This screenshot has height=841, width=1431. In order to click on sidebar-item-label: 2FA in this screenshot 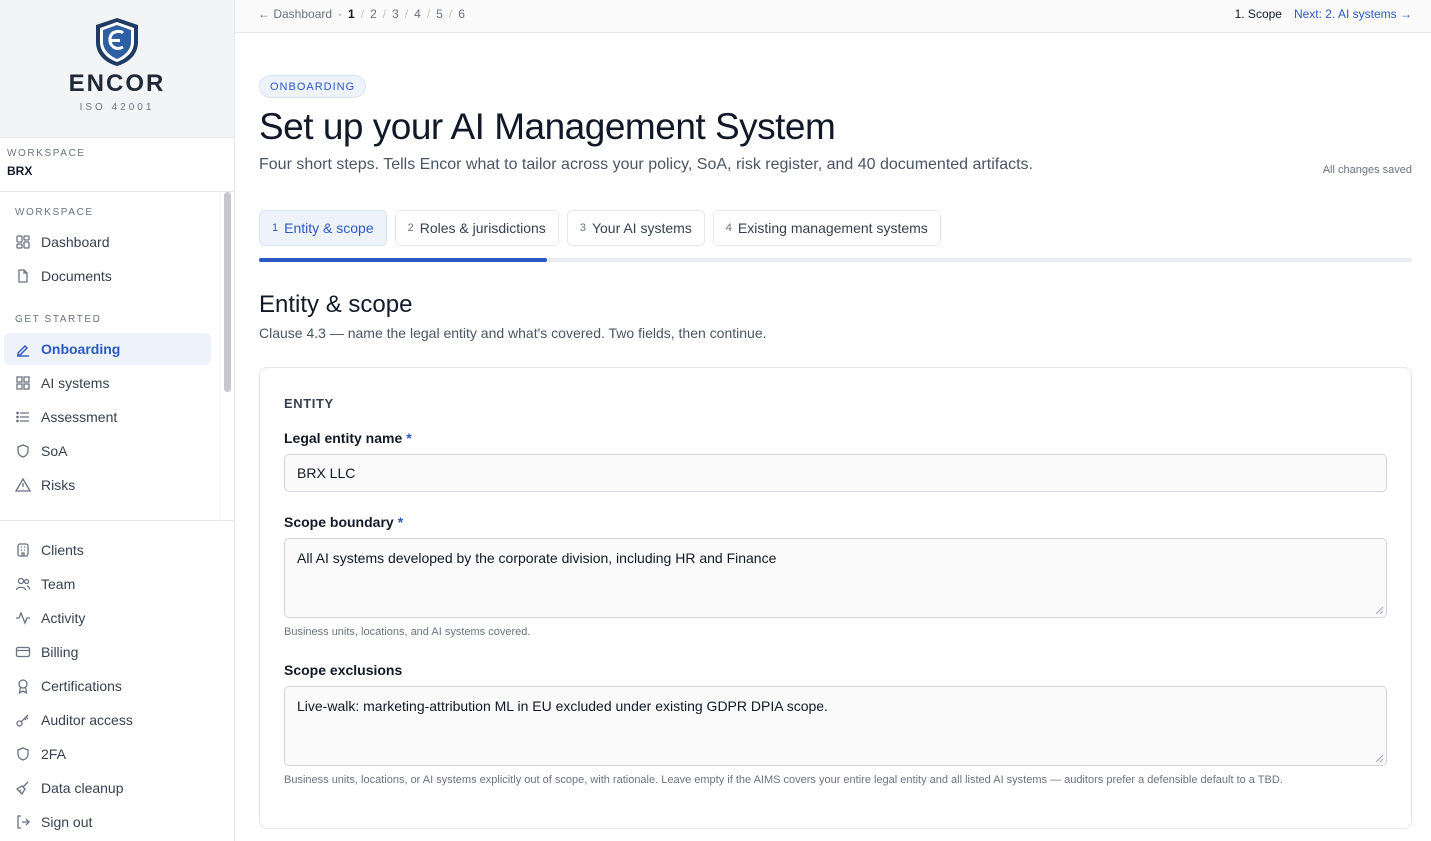, I will do `click(53, 754)`.